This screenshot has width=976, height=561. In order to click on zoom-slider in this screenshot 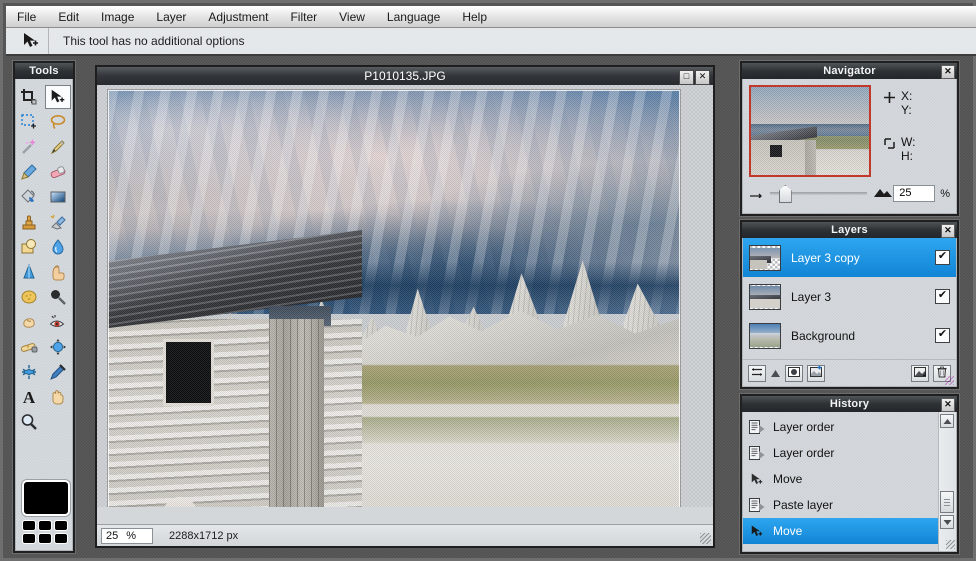, I will do `click(819, 194)`.